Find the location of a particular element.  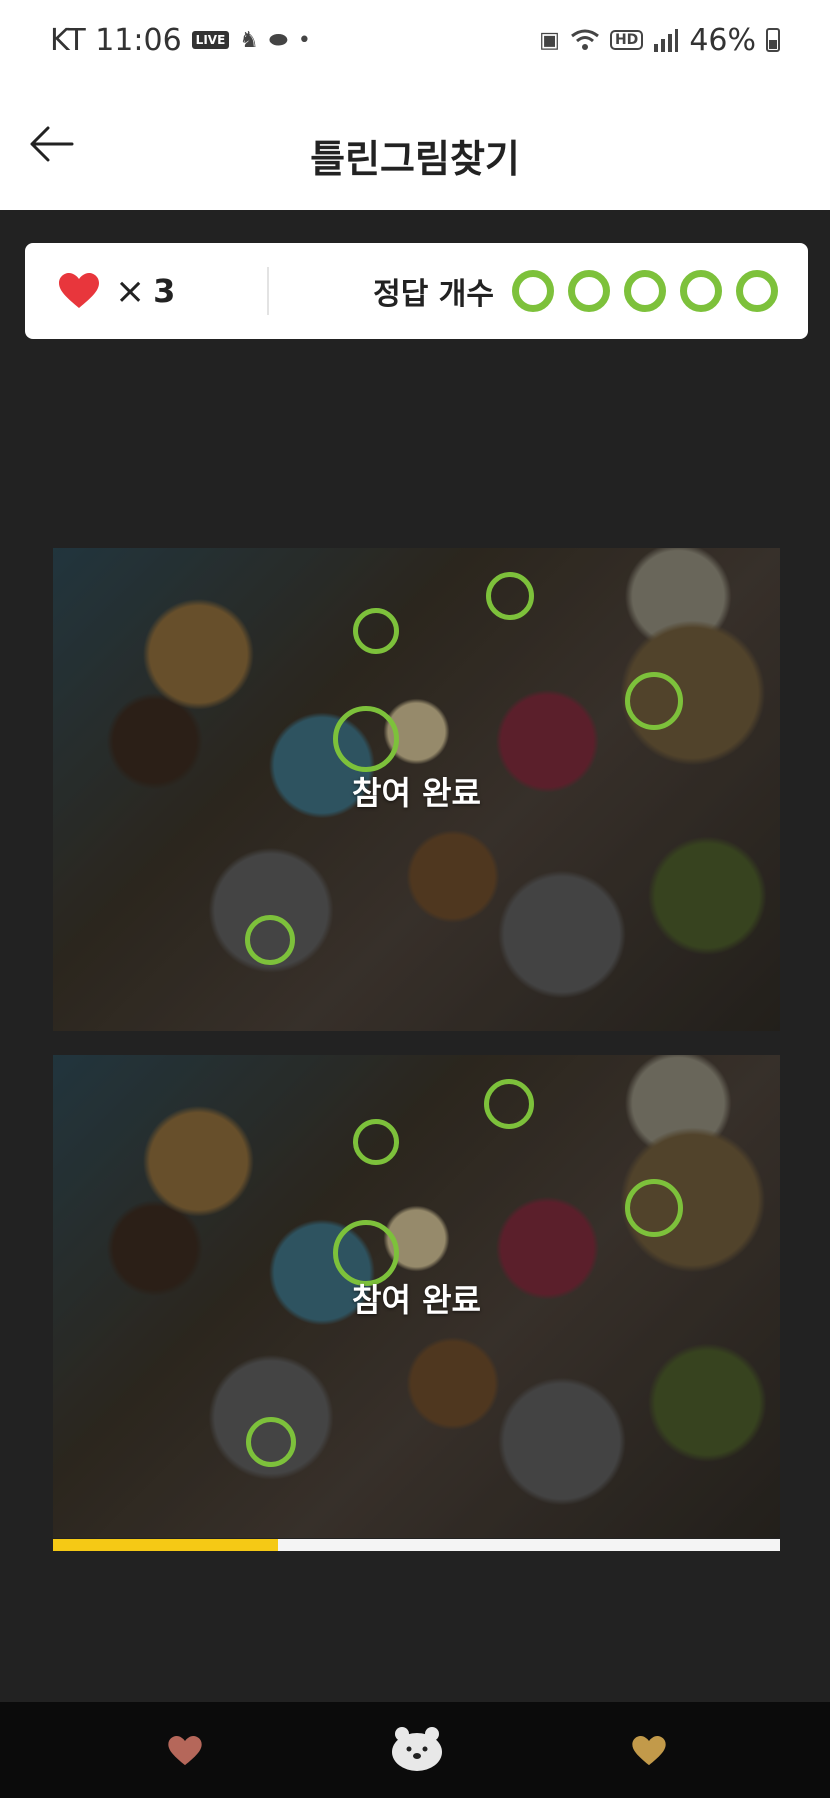

score-card: × 3 정답 개수 is located at coordinates (416, 291).